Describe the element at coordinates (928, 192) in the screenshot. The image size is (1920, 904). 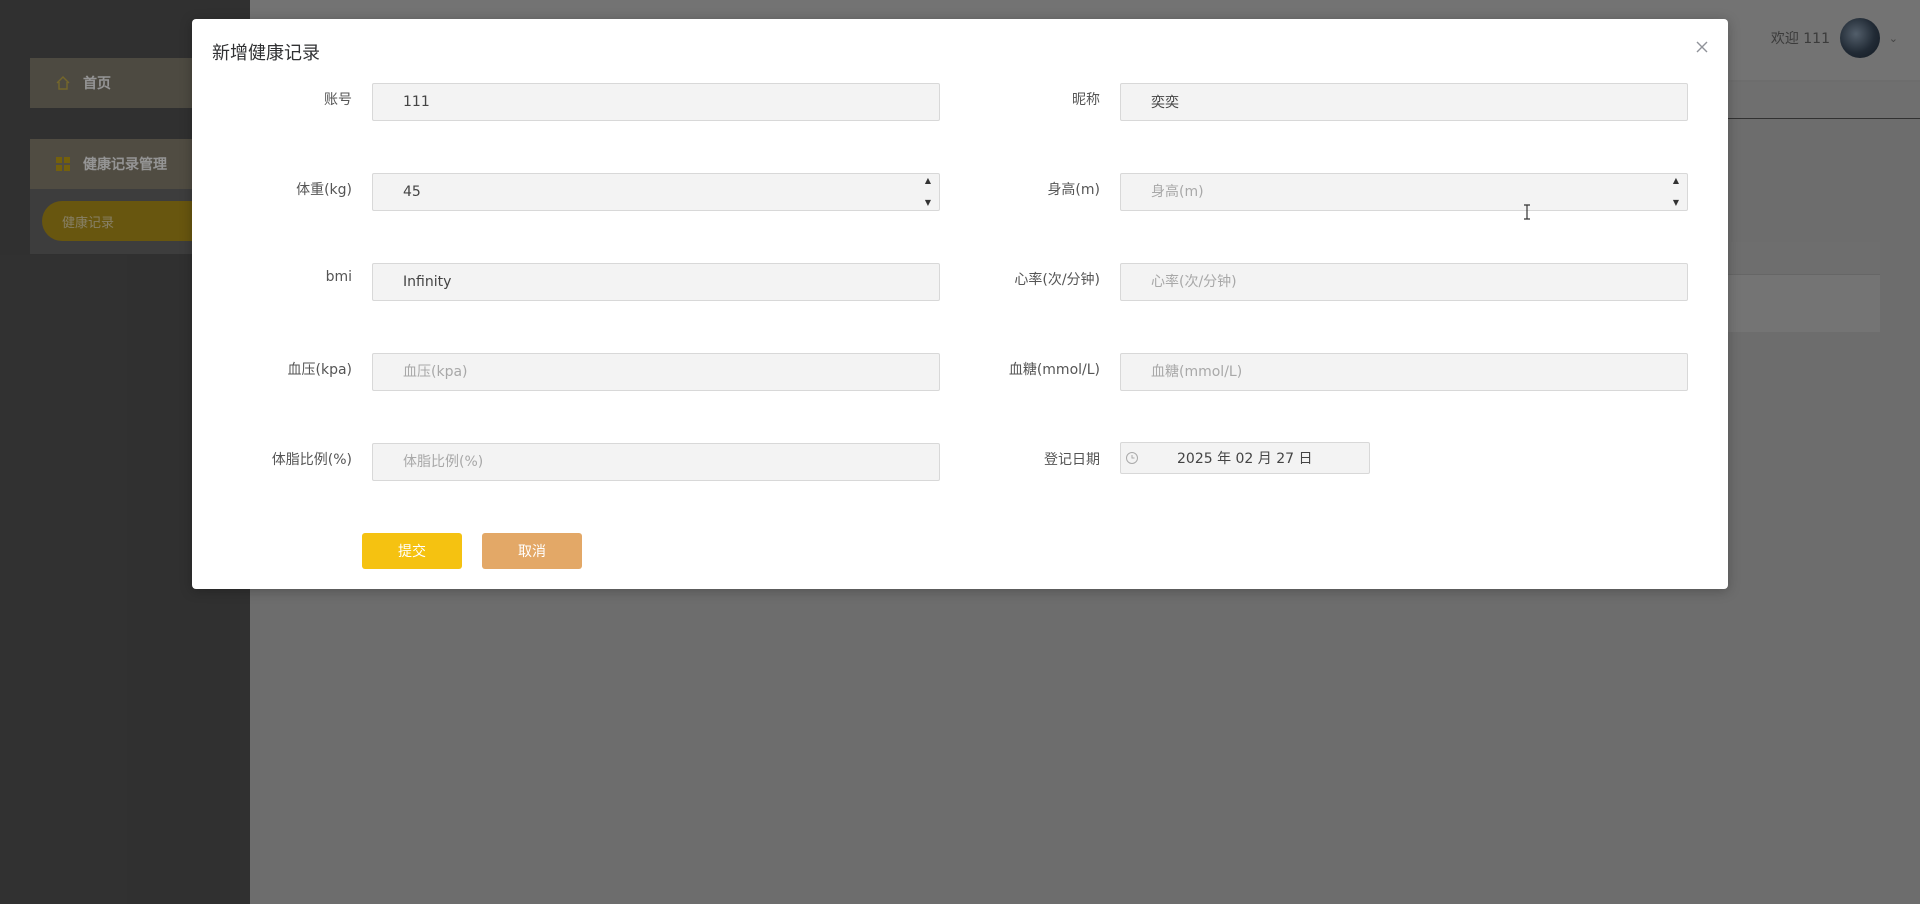
I see `weight-stepper: ▲ ▼` at that location.